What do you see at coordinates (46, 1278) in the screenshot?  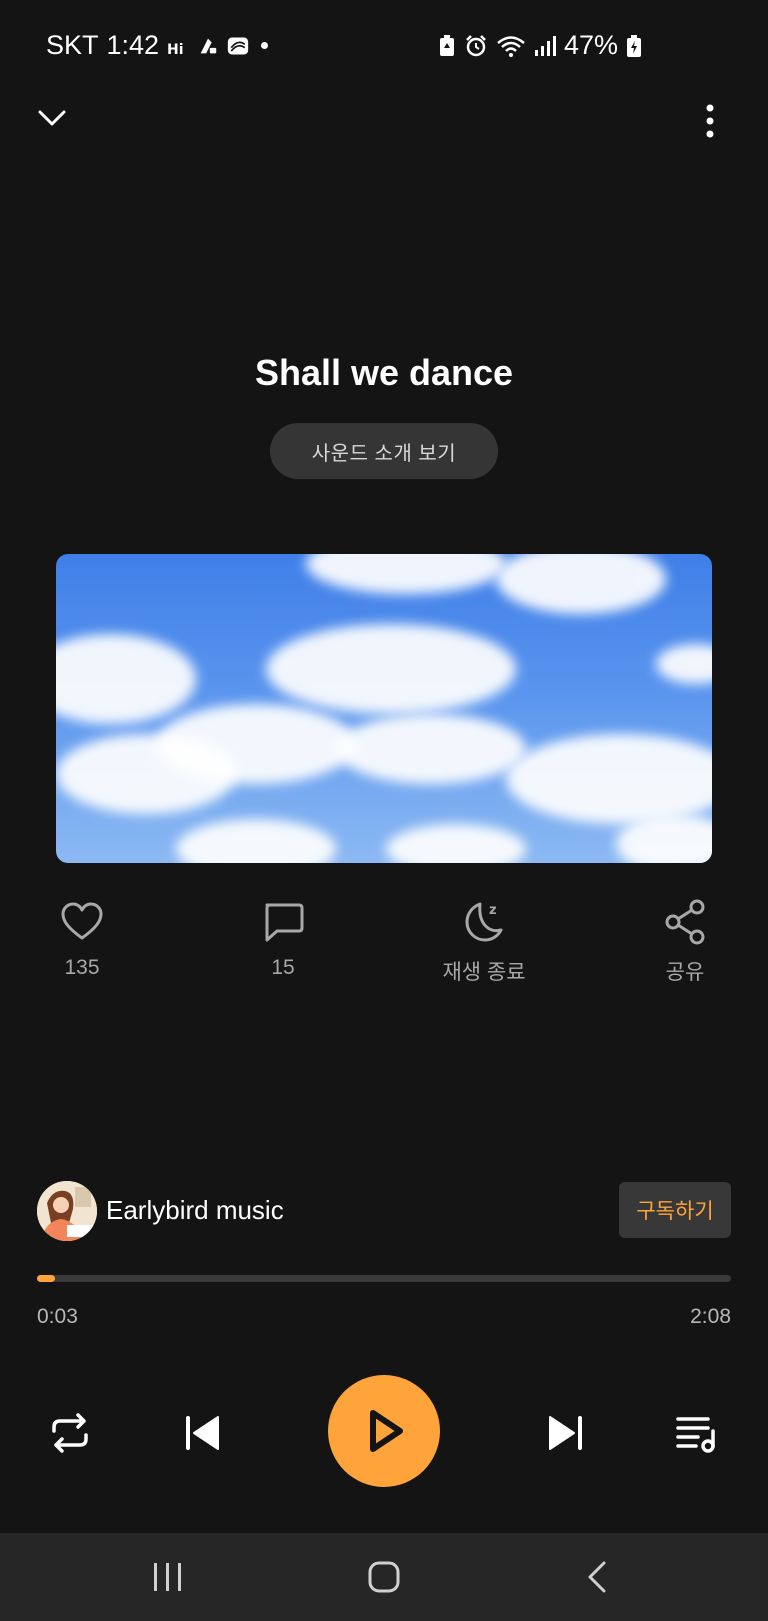 I see `seek-bar-progress` at bounding box center [46, 1278].